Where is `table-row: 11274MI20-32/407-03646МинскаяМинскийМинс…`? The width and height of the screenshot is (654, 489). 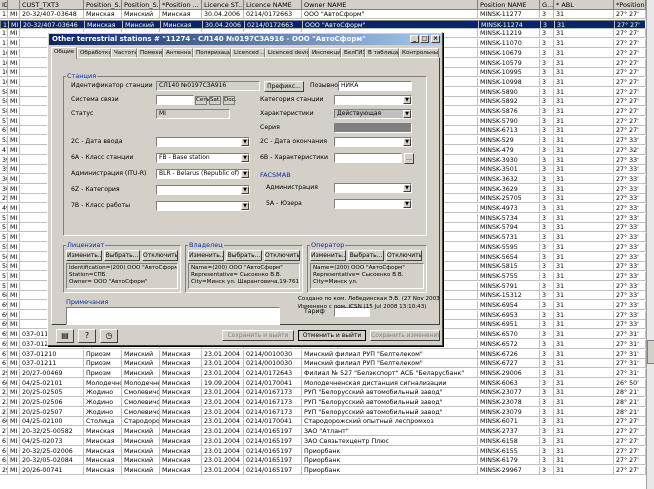 table-row: 11274MI20-32/407-03646МинскаяМинскийМинс… is located at coordinates (323, 24).